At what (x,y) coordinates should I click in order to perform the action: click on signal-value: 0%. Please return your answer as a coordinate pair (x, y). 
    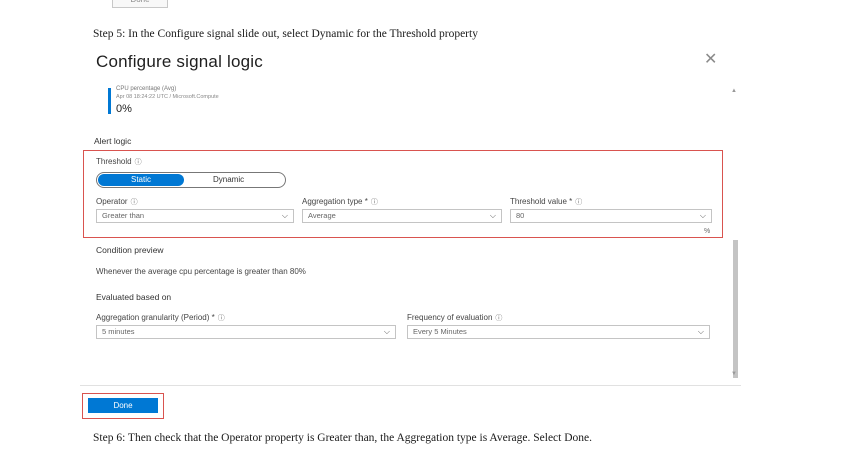
    Looking at the image, I should click on (124, 109).